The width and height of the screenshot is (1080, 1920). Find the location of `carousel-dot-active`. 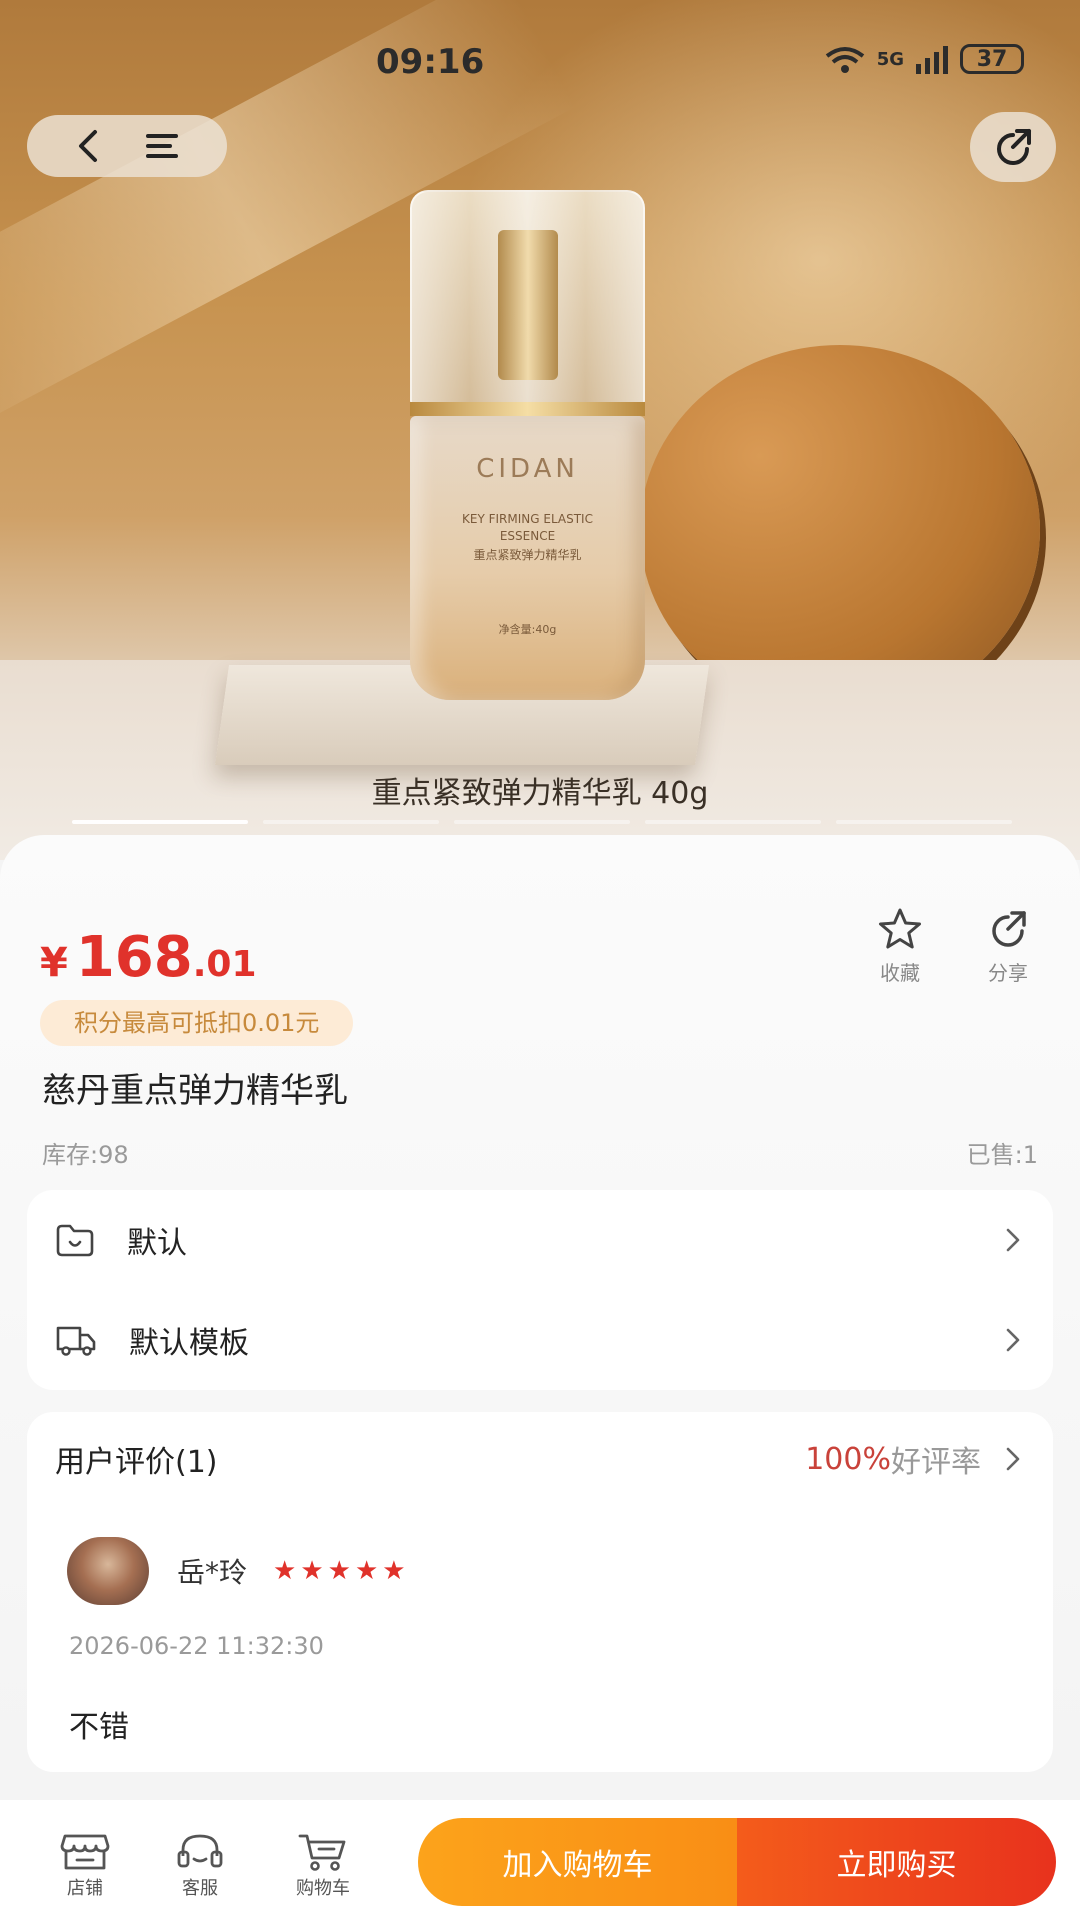

carousel-dot-active is located at coordinates (160, 822).